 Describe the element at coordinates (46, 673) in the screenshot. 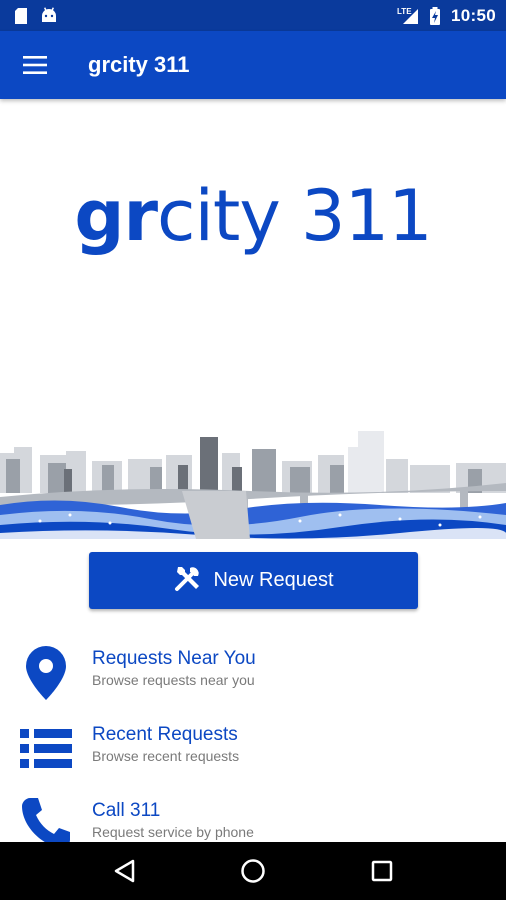

I see `location-pin-icon` at that location.